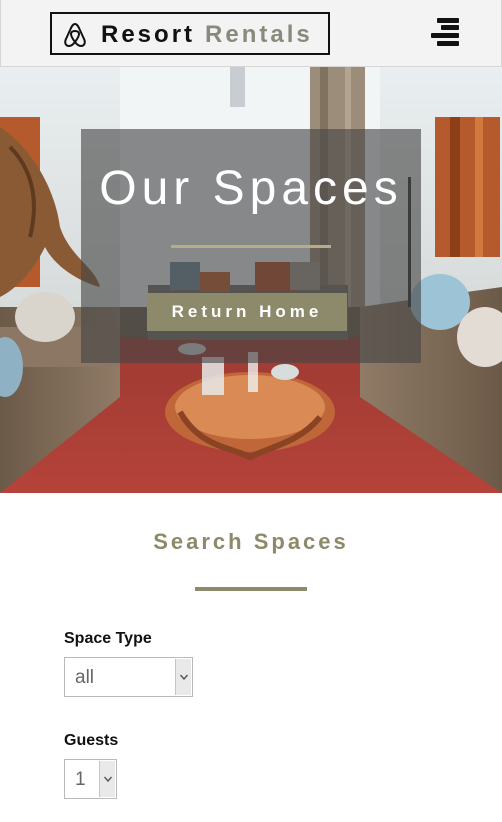  Describe the element at coordinates (108, 638) in the screenshot. I see `space-type-label: Space Type` at that location.